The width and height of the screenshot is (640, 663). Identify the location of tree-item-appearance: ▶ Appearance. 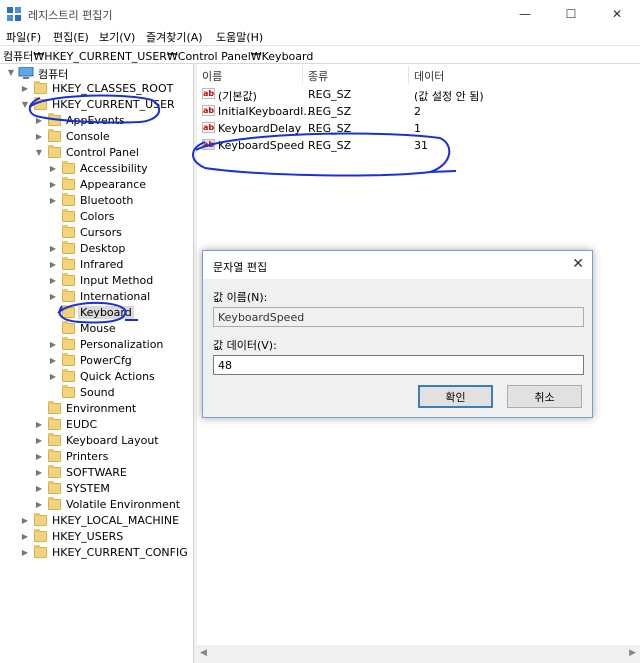
(96, 185).